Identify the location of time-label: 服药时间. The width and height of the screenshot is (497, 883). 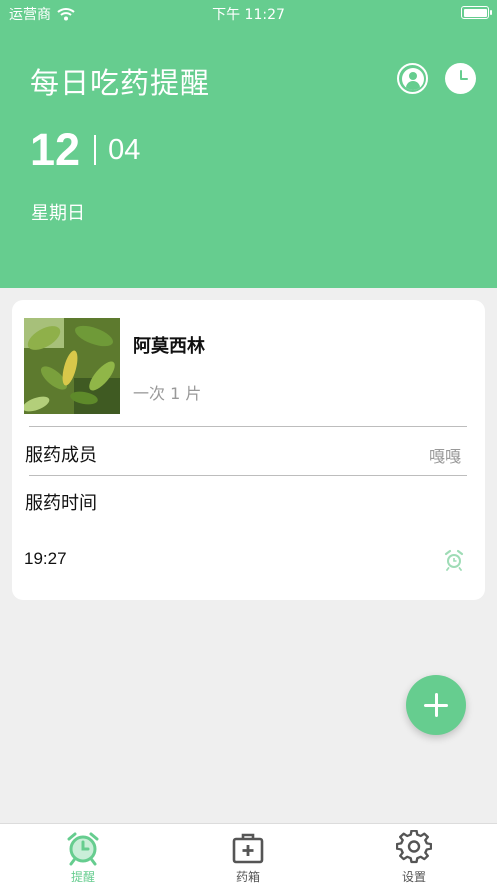
(61, 503).